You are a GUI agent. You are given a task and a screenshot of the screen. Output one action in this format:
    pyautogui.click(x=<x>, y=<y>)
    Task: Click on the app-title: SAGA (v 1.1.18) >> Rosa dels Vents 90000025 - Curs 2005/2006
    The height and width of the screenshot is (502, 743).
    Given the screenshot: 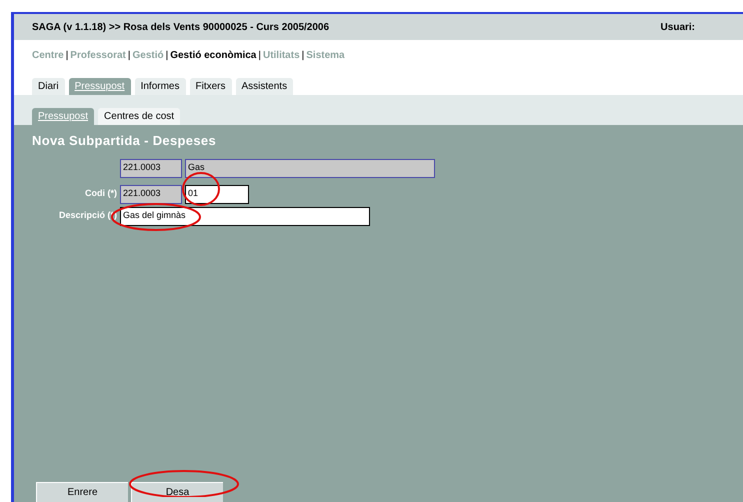 What is the action you would take?
    pyautogui.click(x=181, y=27)
    